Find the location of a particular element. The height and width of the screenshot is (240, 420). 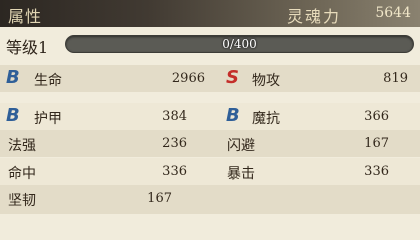

stat-spell-label: 法强 is located at coordinates (22, 146).